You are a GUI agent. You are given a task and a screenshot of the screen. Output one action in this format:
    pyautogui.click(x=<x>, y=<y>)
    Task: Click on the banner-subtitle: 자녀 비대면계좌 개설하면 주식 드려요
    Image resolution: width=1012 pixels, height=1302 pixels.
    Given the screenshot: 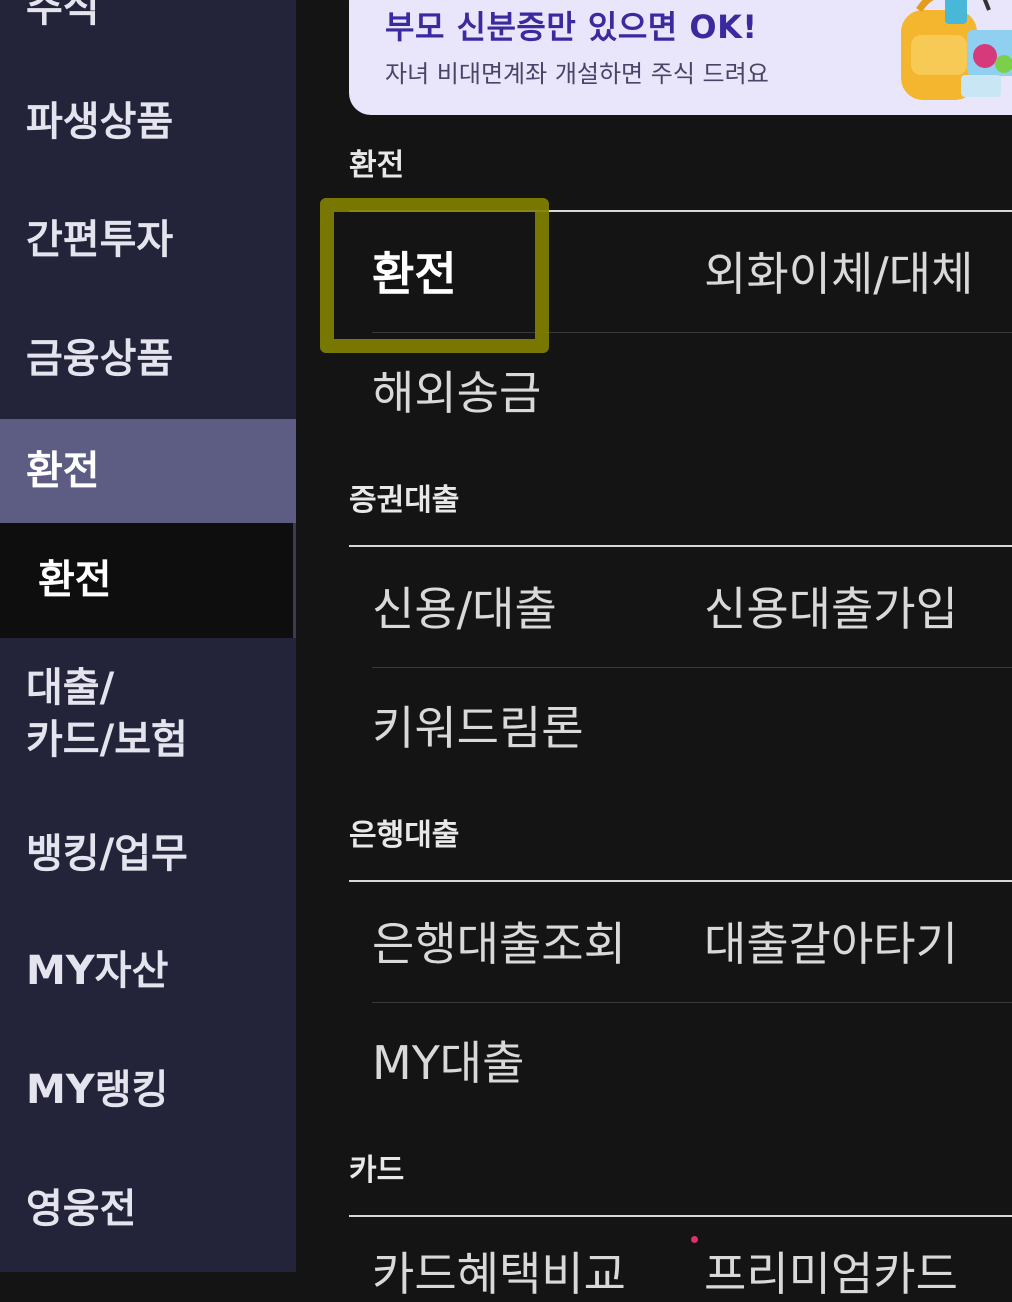 What is the action you would take?
    pyautogui.click(x=577, y=74)
    